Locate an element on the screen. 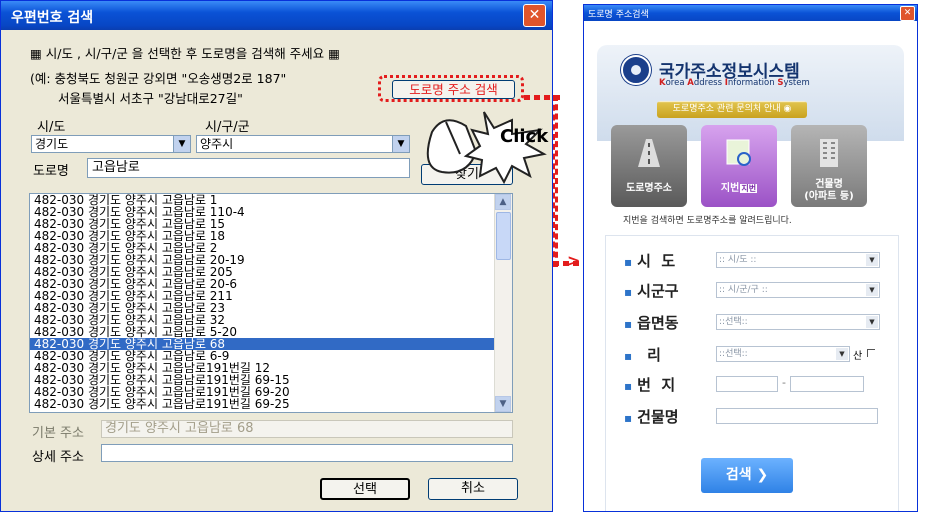 Image resolution: width=925 pixels, height=512 pixels. brand-subtitle-rest: ddress is located at coordinates (709, 83).